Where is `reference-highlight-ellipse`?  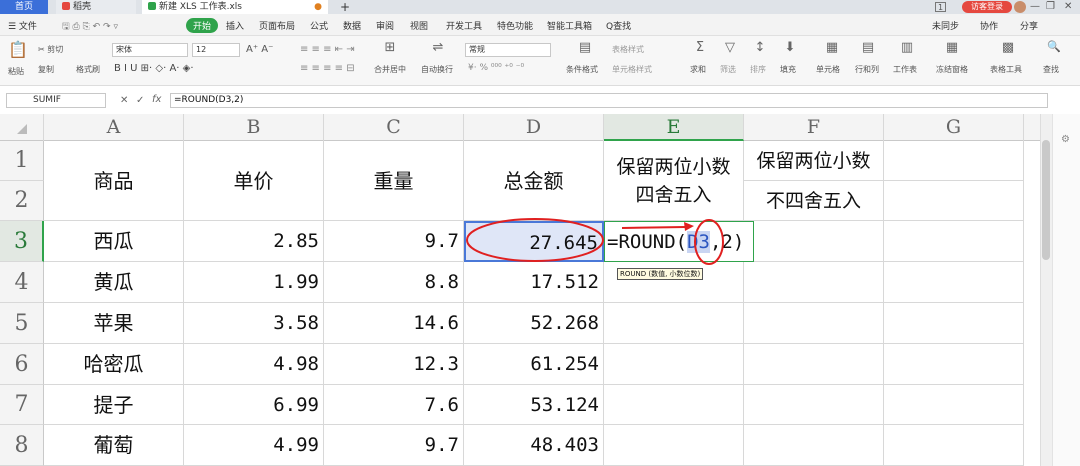
reference-highlight-ellipse is located at coordinates (709, 242).